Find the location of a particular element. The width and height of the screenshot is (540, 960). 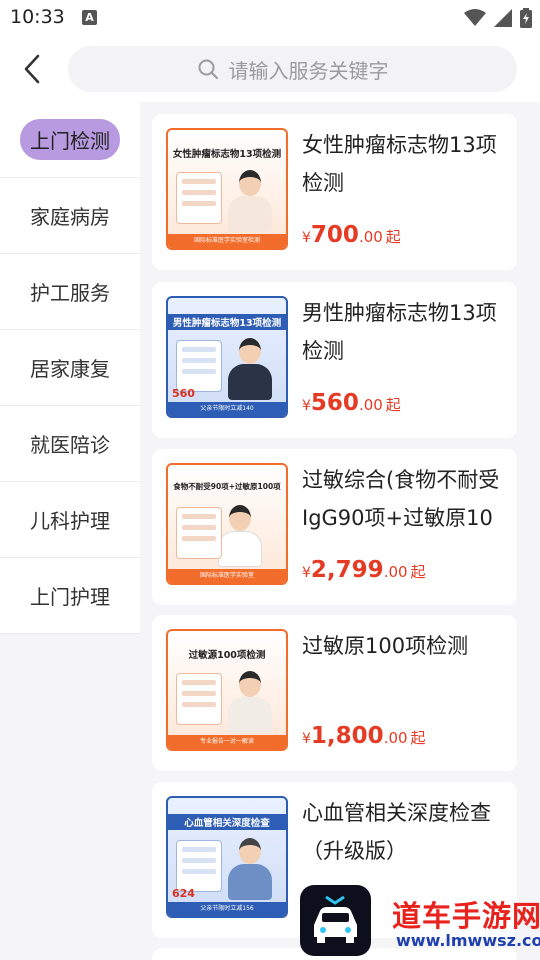

sidebar-item-label: 居家康复 is located at coordinates (70, 369).